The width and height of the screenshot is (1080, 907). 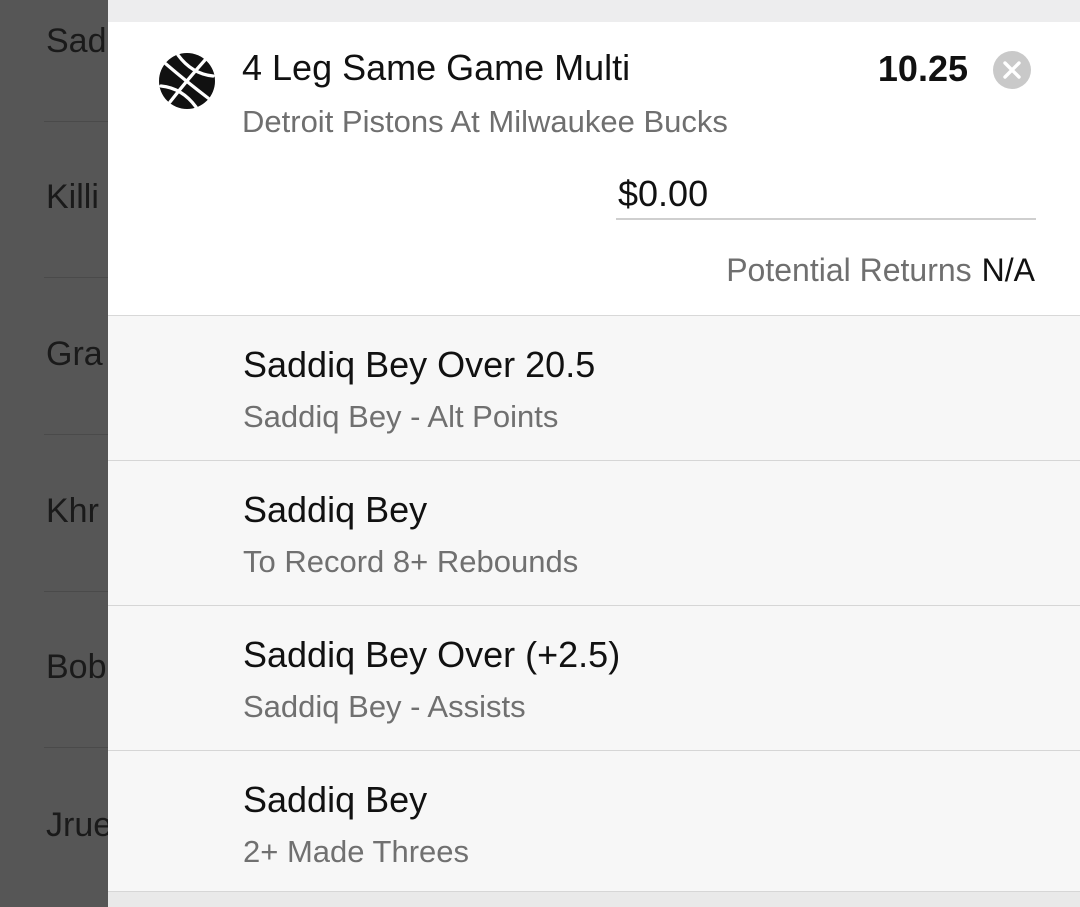 What do you see at coordinates (419, 364) in the screenshot?
I see `leg-title: Saddiq Bey Over 20.5` at bounding box center [419, 364].